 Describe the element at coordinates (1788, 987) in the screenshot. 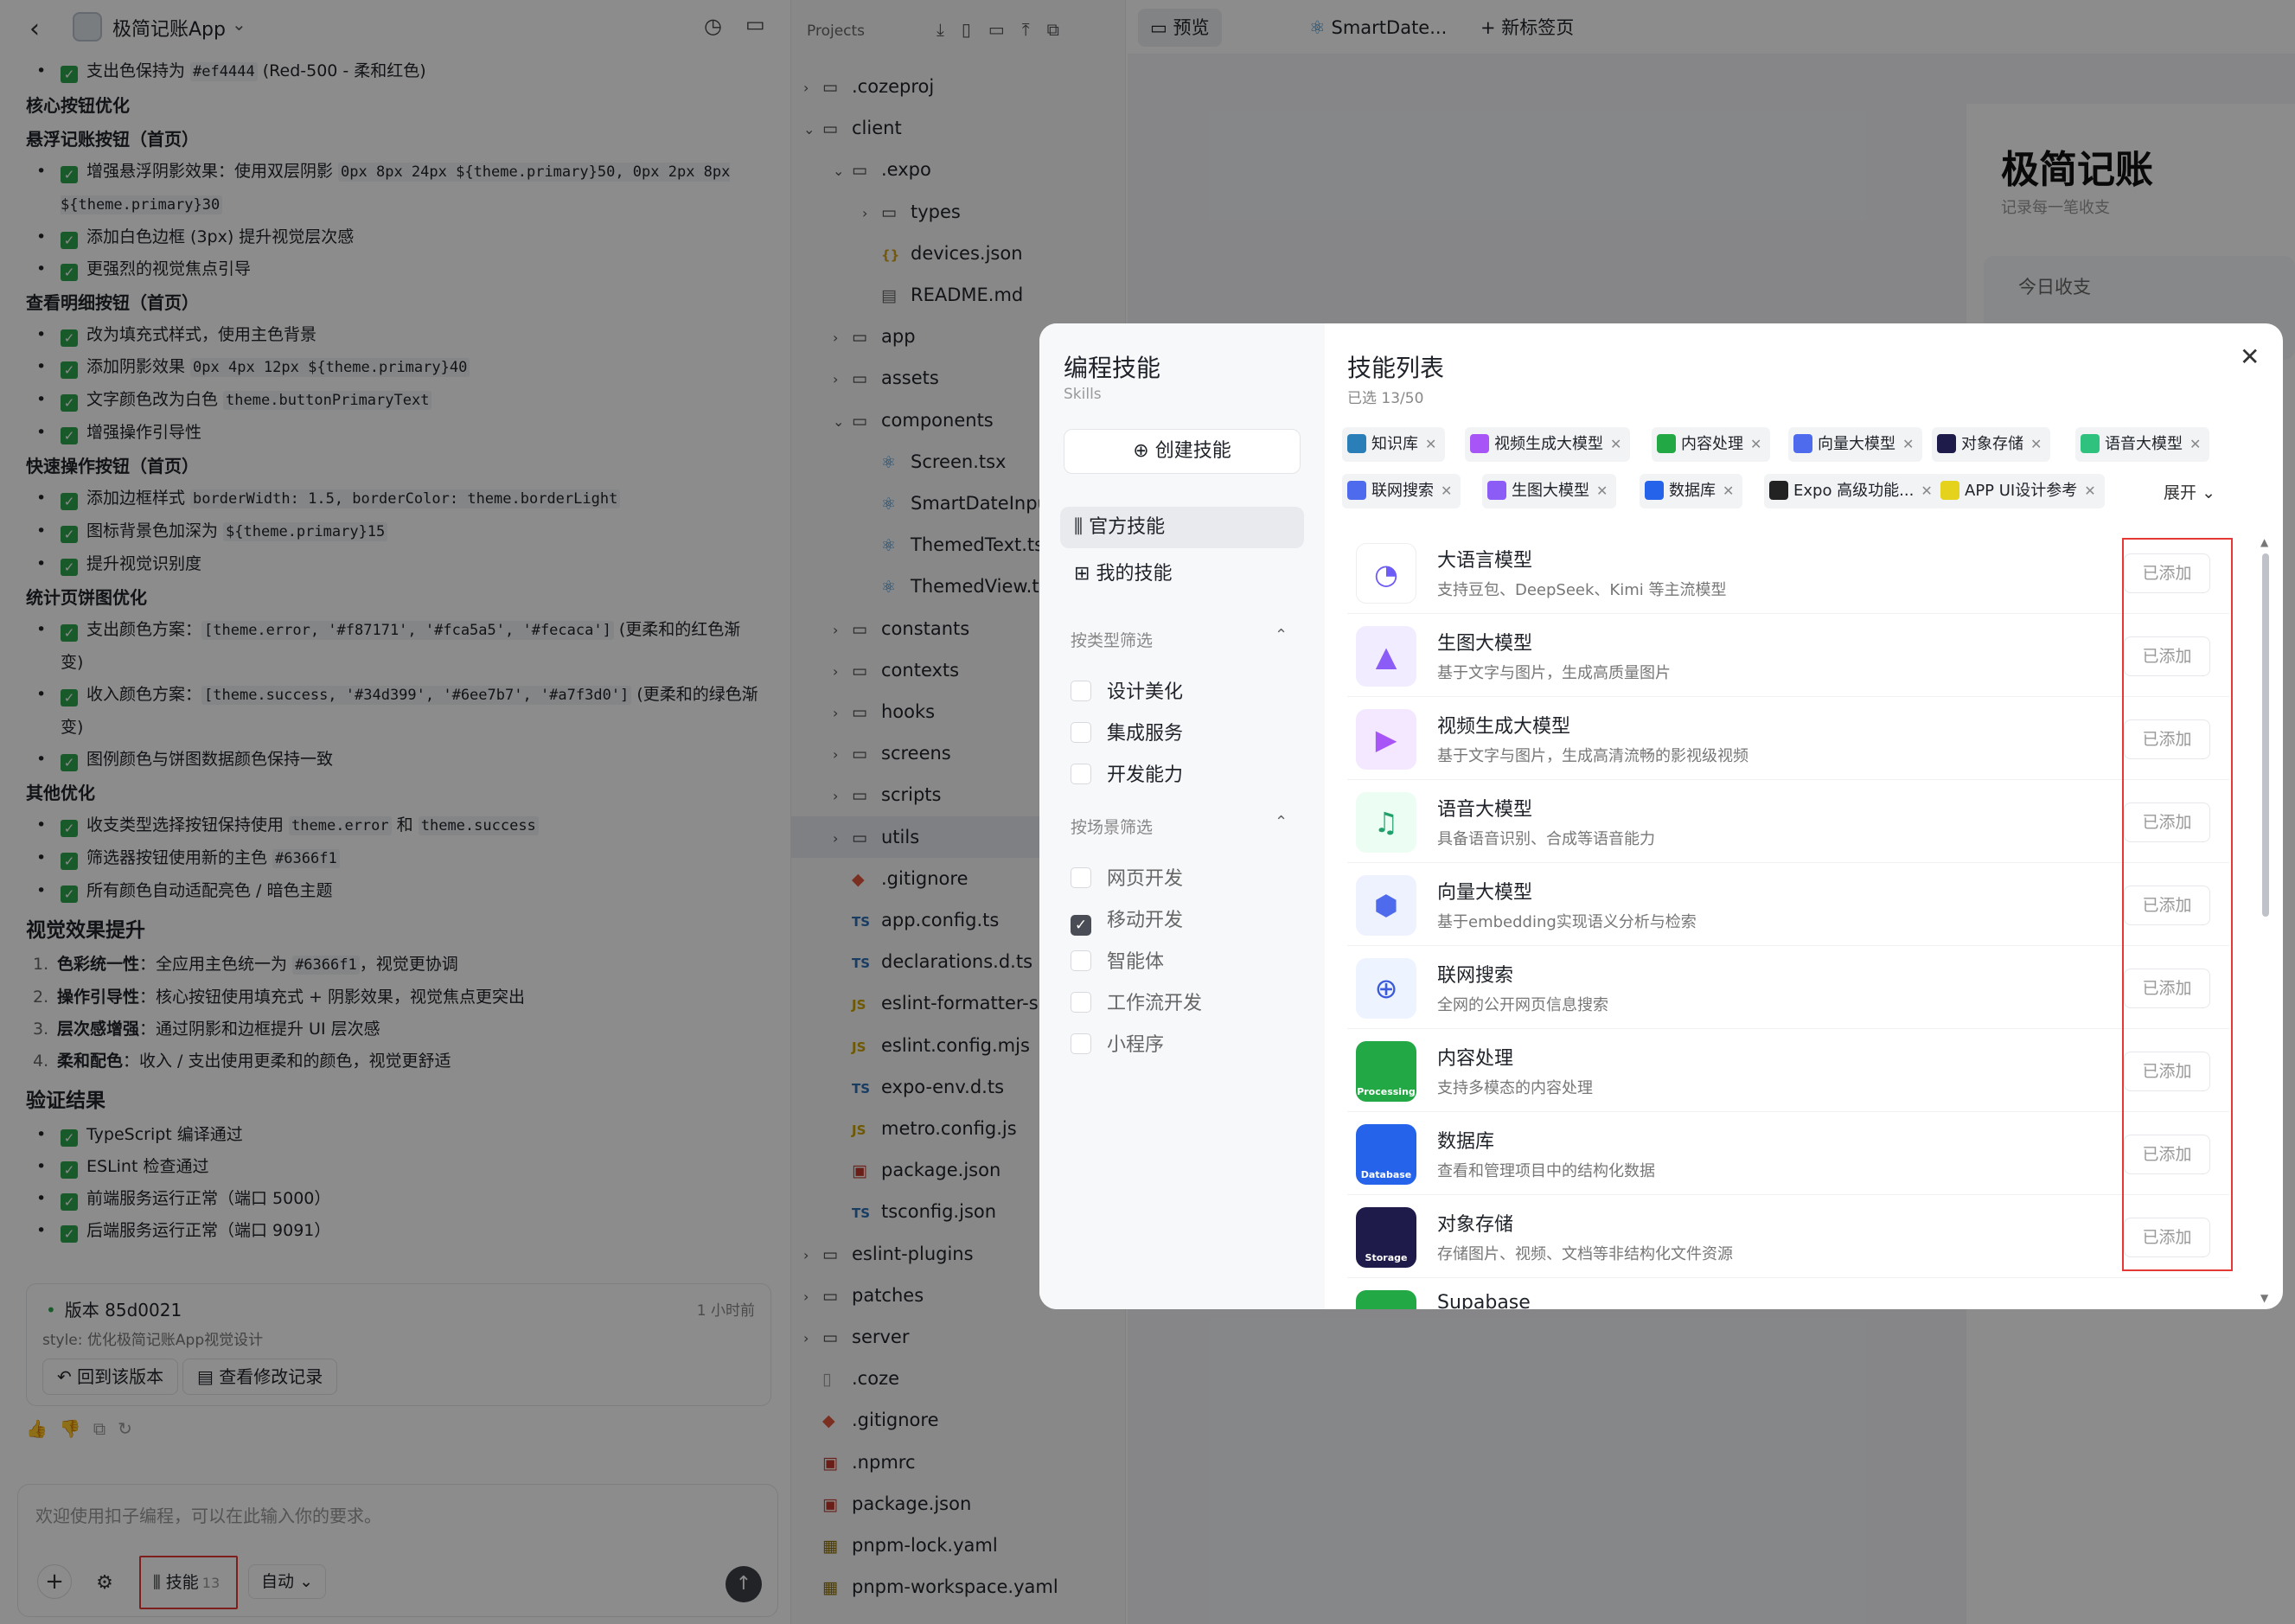

I see `skill-row: ⊕ 联网搜索 全网的公开网页信息搜索 已添加` at that location.